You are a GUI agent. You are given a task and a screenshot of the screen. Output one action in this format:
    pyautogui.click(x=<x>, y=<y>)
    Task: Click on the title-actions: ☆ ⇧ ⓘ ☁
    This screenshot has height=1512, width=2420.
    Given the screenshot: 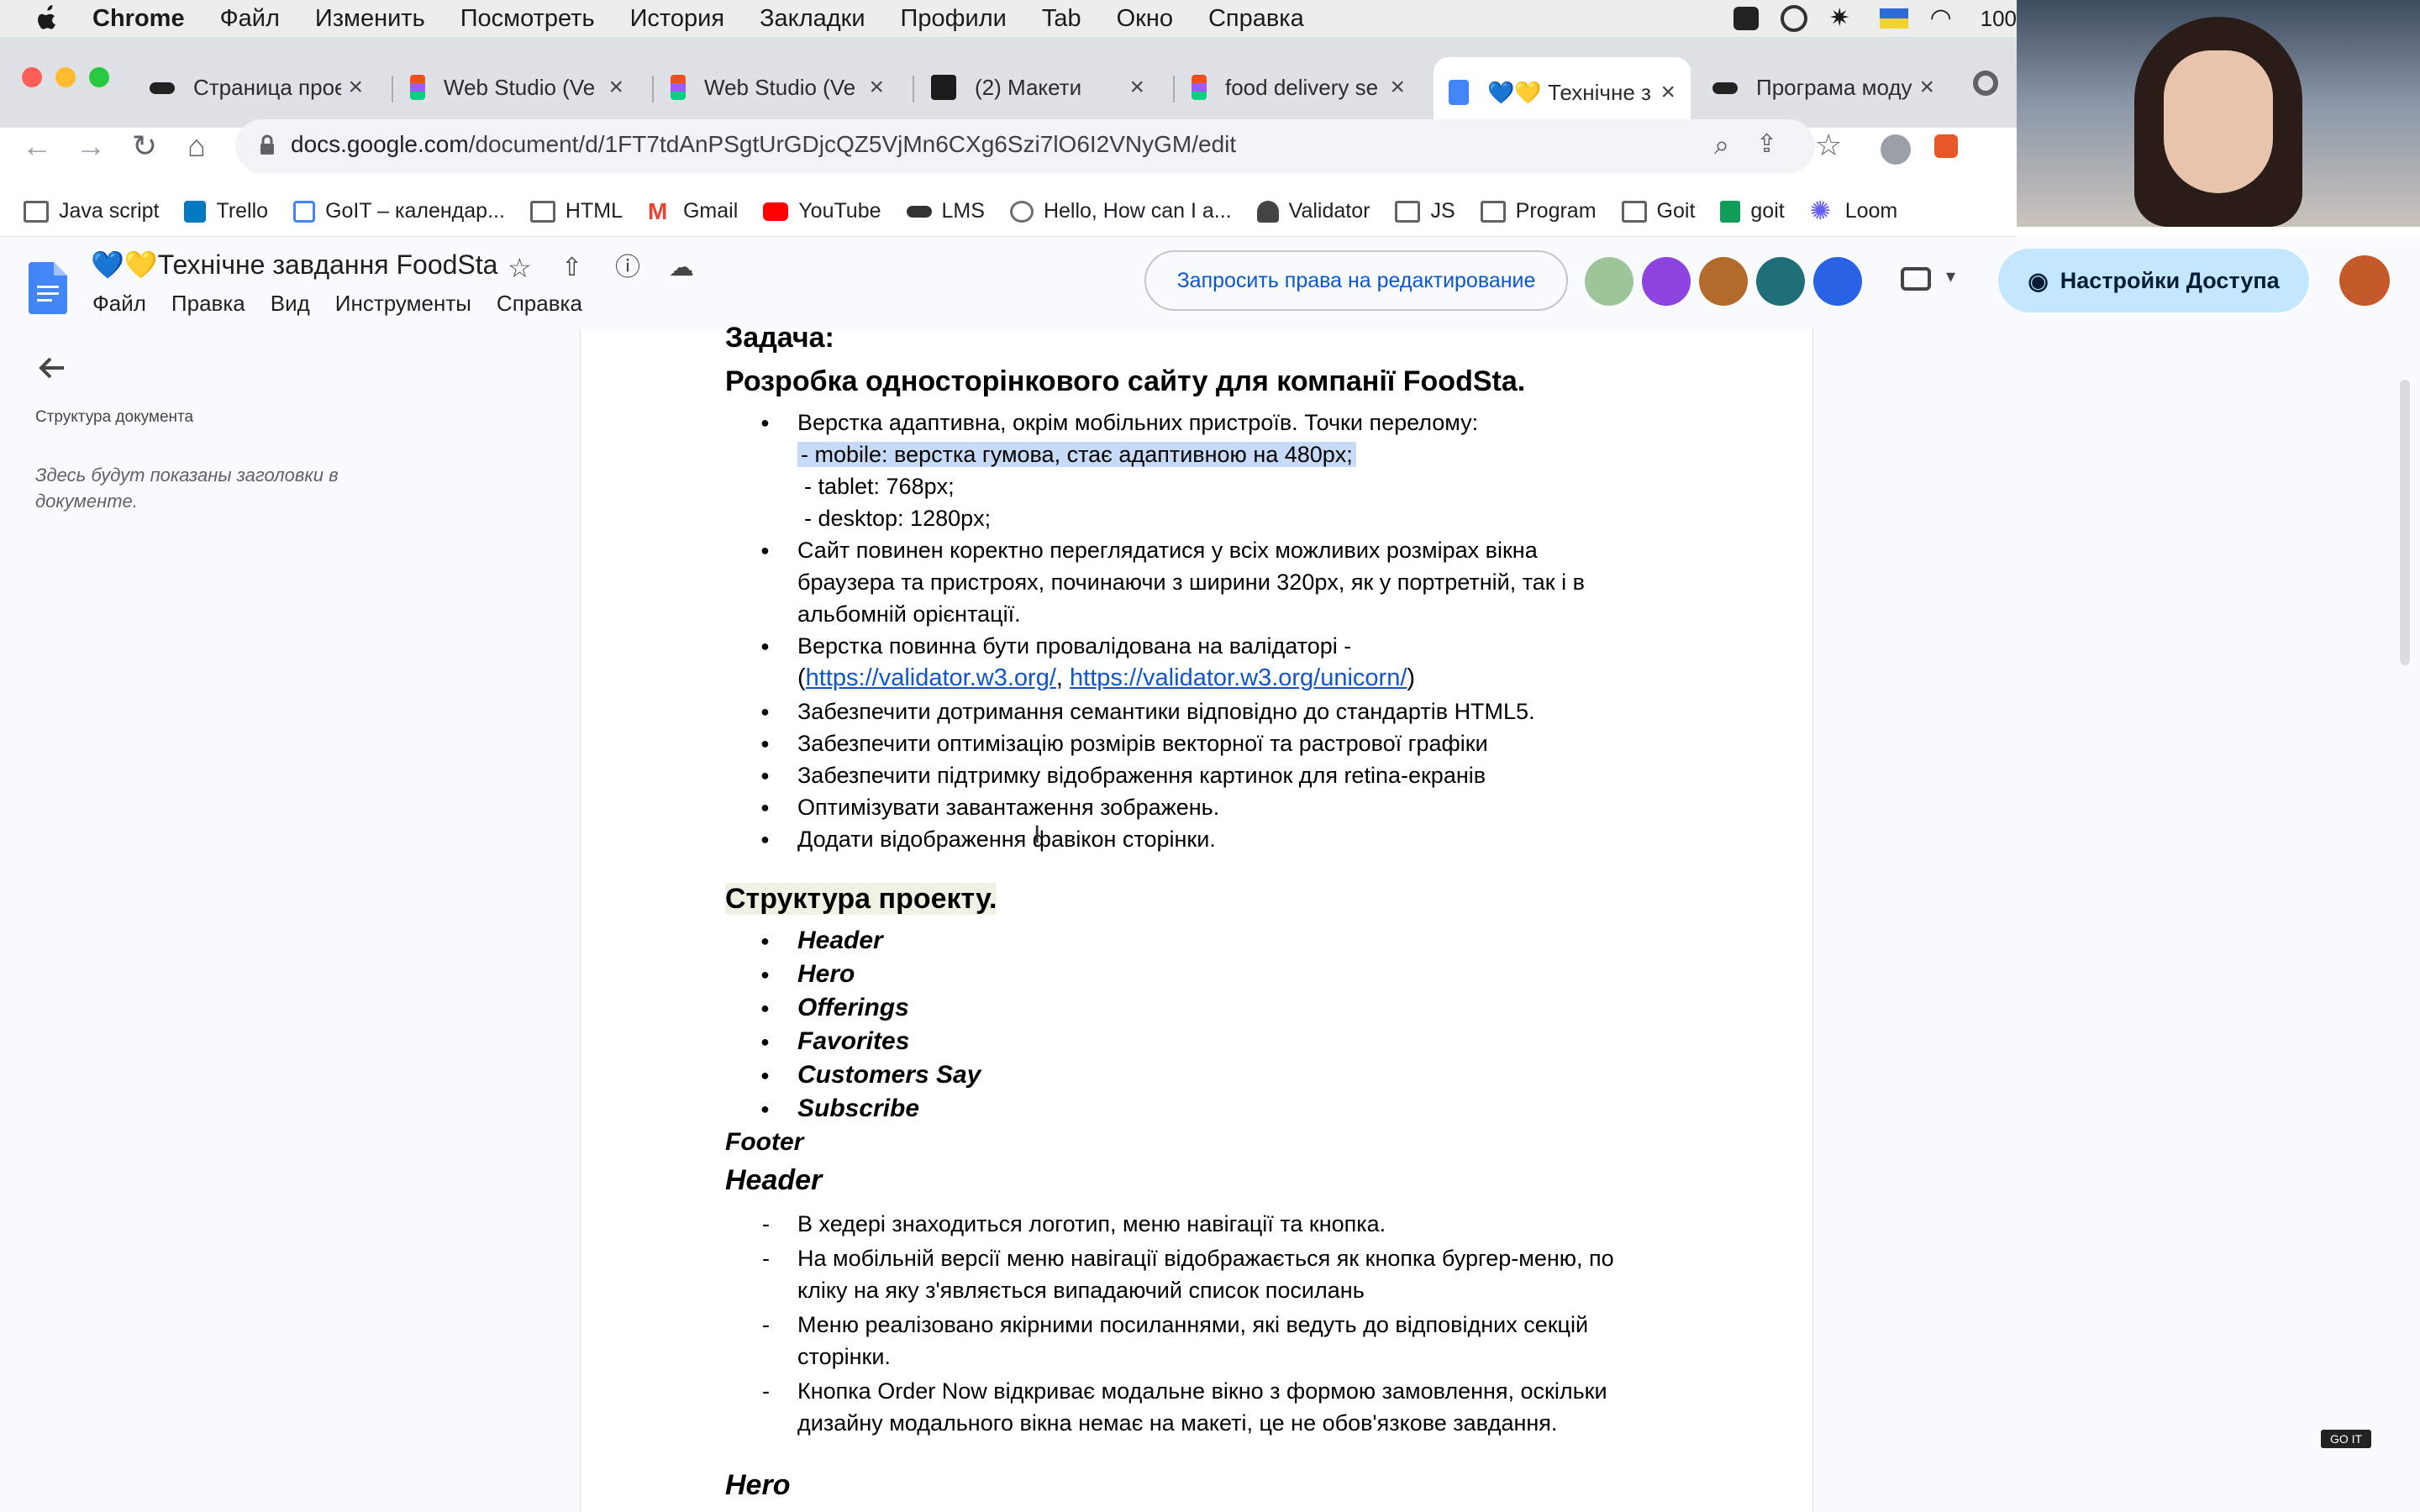 What is the action you would take?
    pyautogui.click(x=602, y=268)
    